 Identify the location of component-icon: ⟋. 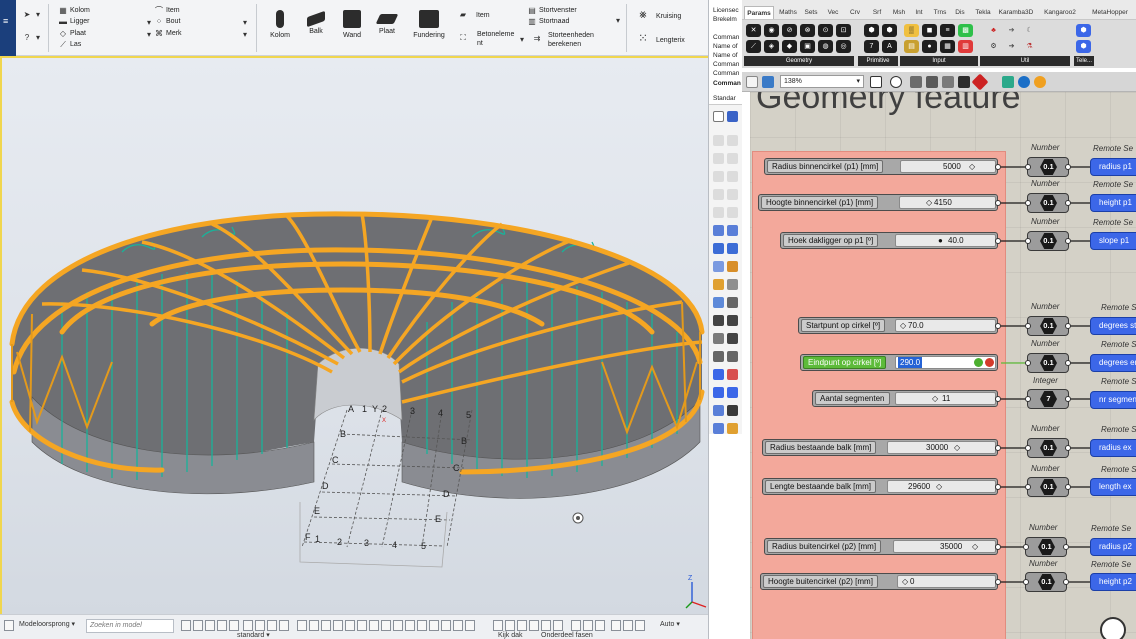
(753, 46).